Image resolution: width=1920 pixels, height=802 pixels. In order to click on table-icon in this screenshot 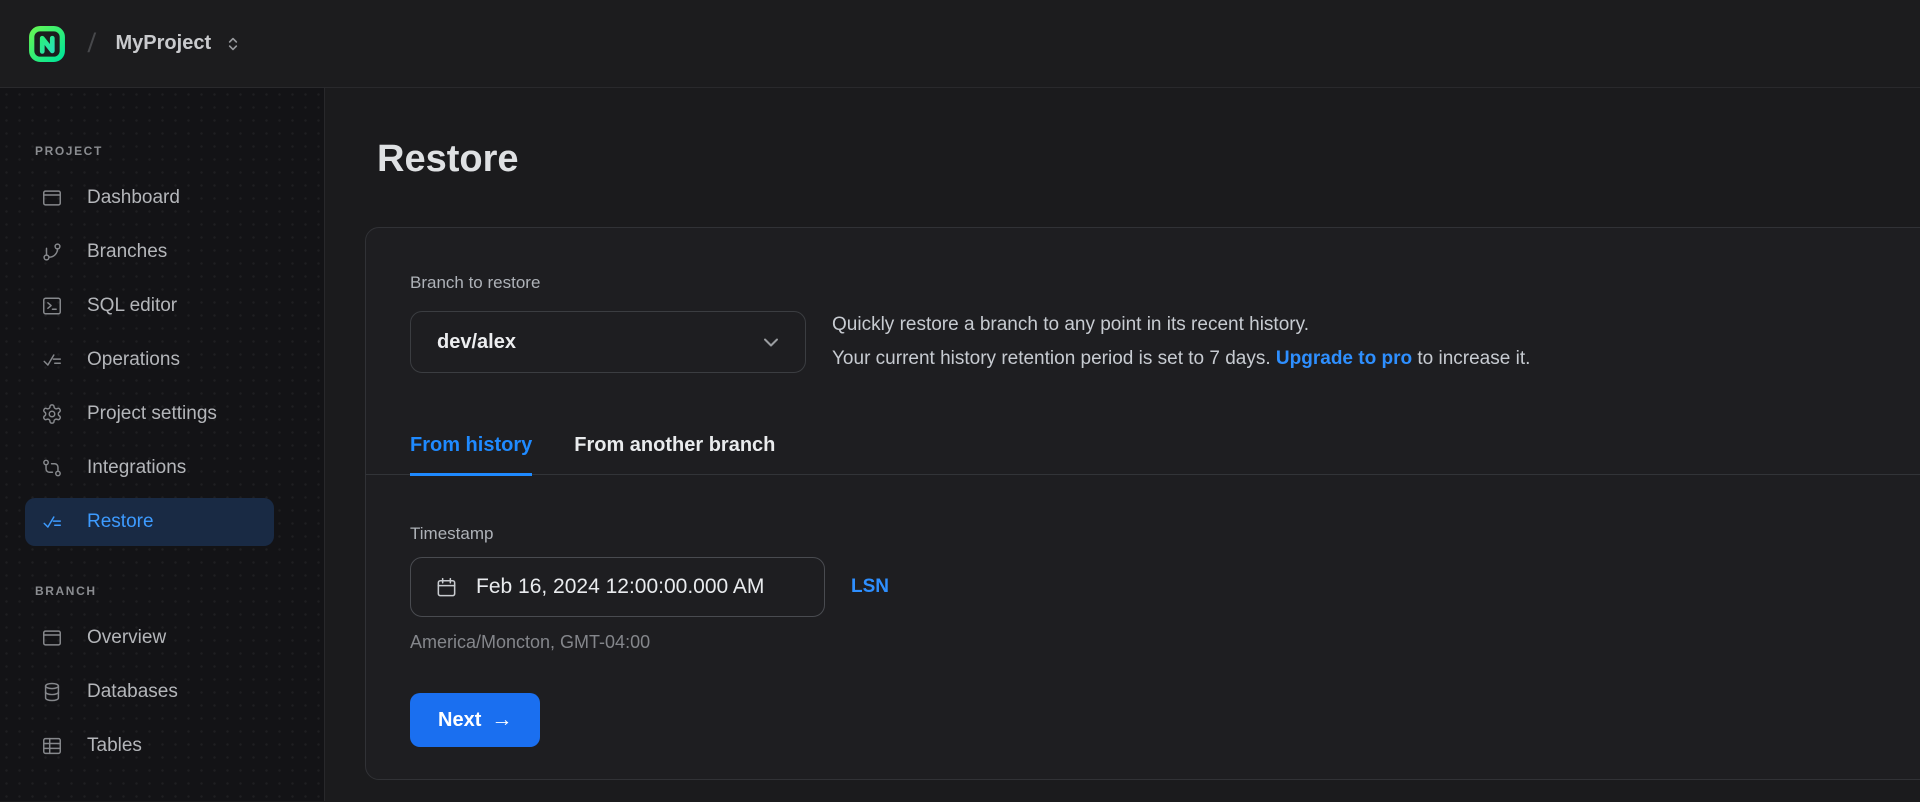, I will do `click(52, 746)`.